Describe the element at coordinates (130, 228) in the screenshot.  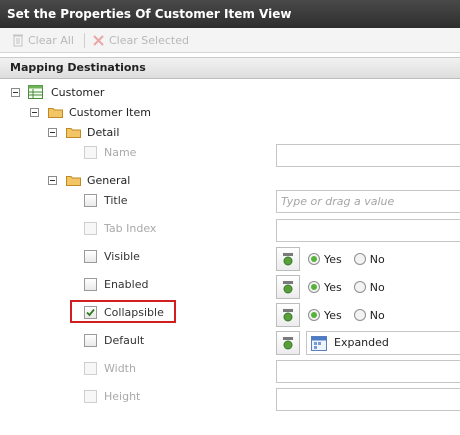
I see `tab-index-label: Tab Index` at that location.